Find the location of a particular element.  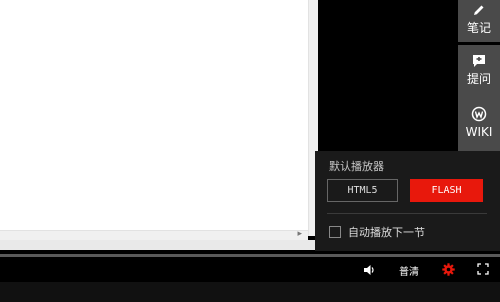

note-button: 笔记 is located at coordinates (479, 21).